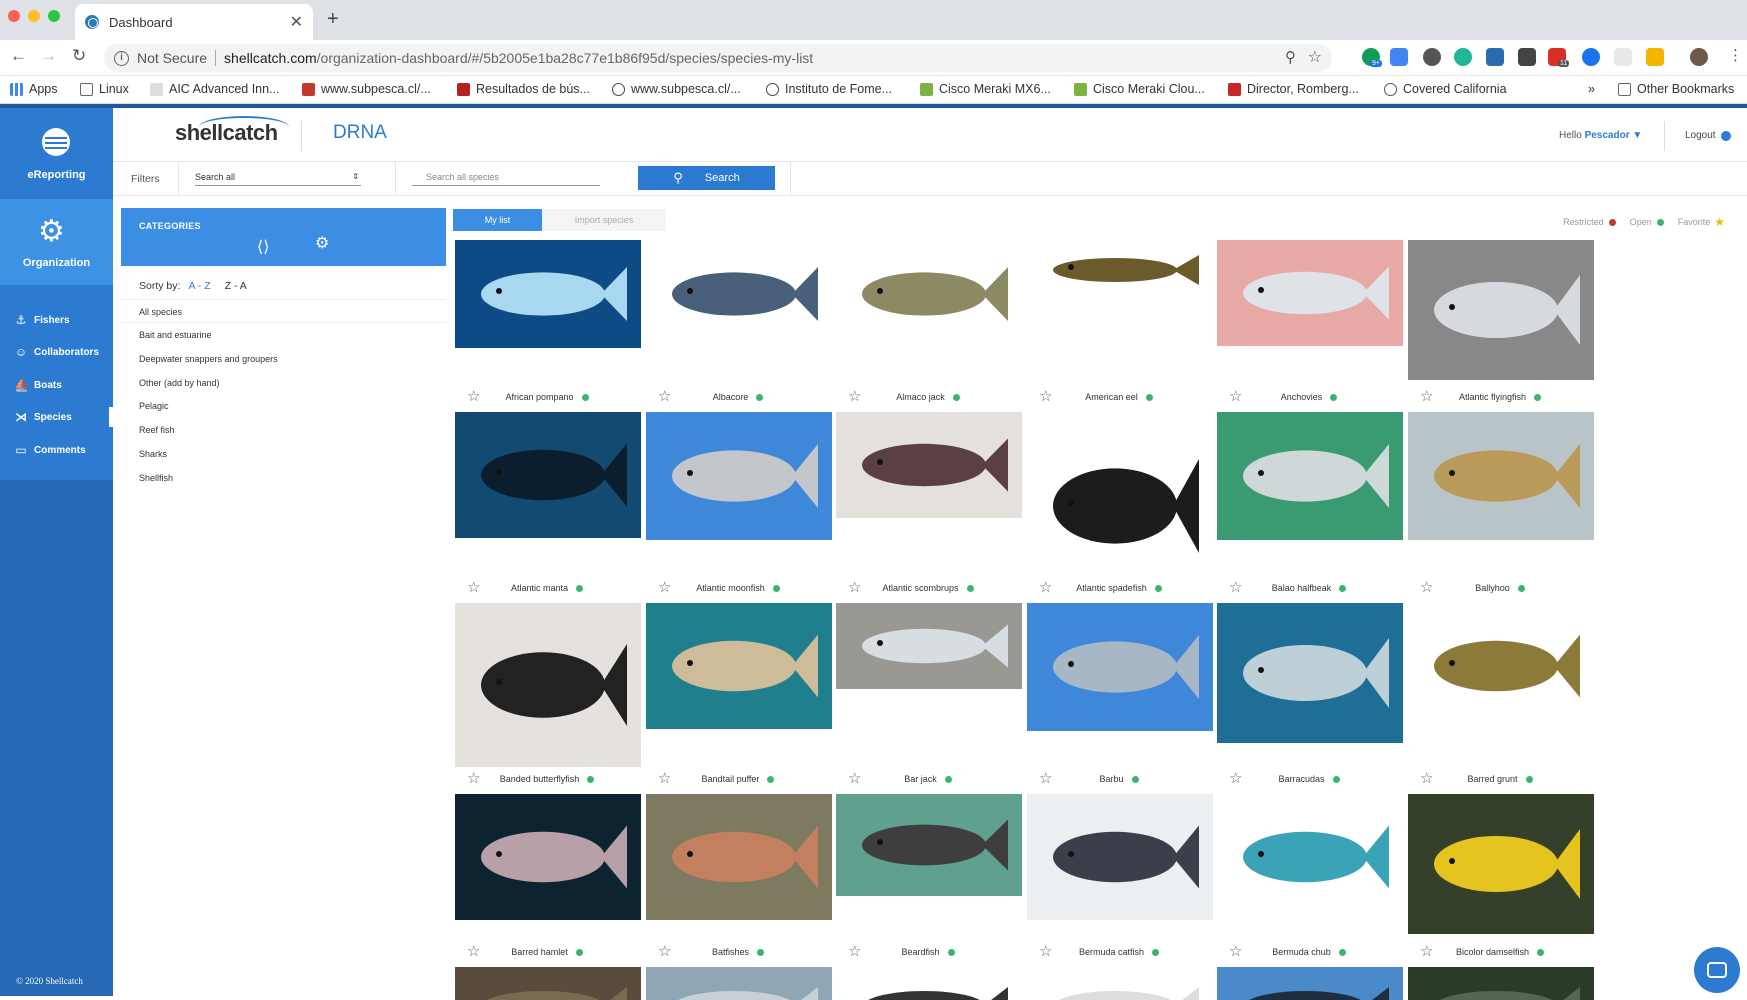 The height and width of the screenshot is (1000, 1747). I want to click on reload-button: ↻, so click(79, 56).